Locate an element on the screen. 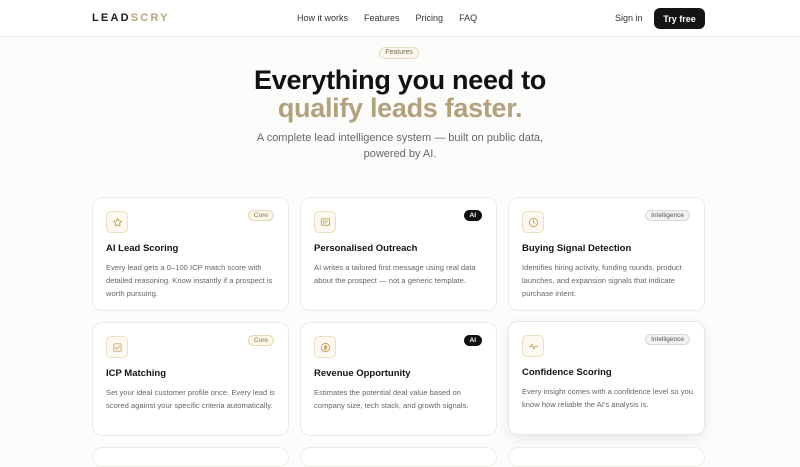 The width and height of the screenshot is (800, 467). nav-link-features: Features is located at coordinates (382, 18).